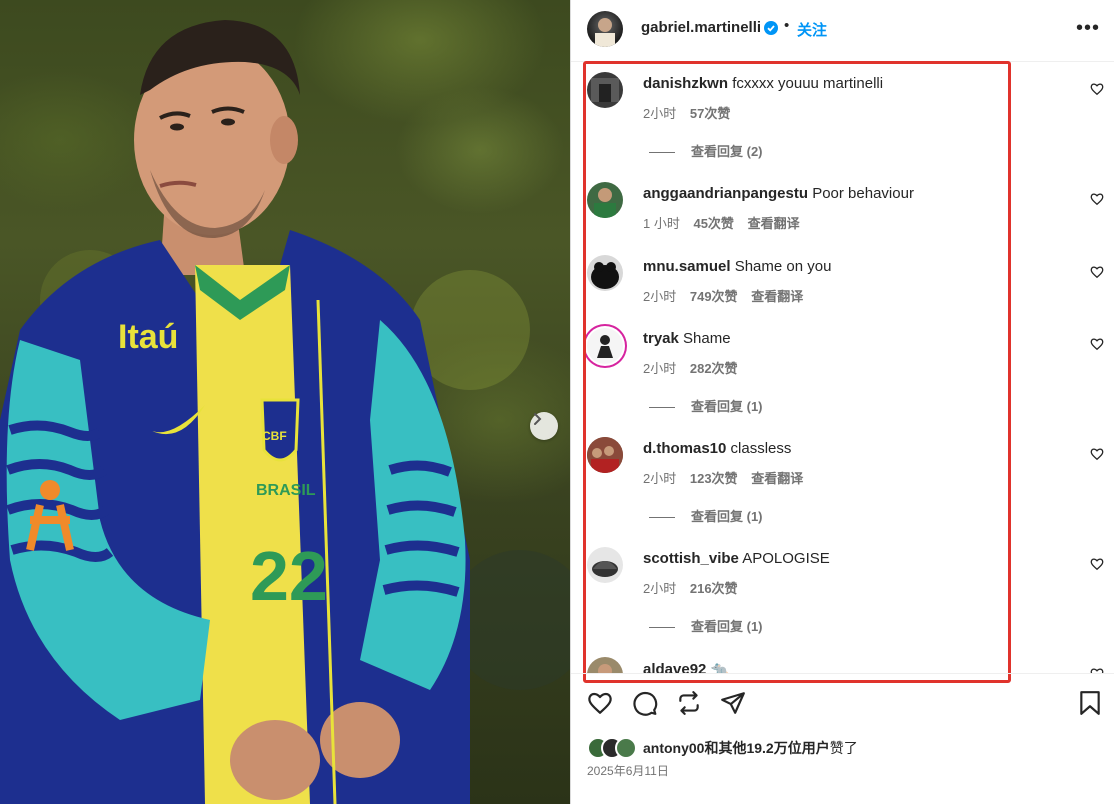 The image size is (1114, 804). What do you see at coordinates (274, 436) in the screenshot?
I see `badge-text: CBF` at bounding box center [274, 436].